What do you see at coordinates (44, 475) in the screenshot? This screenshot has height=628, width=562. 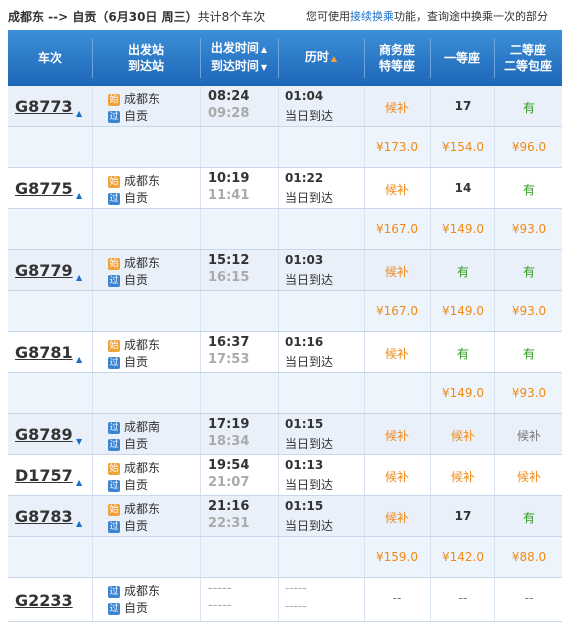 I see `train-number-link: D1757` at bounding box center [44, 475].